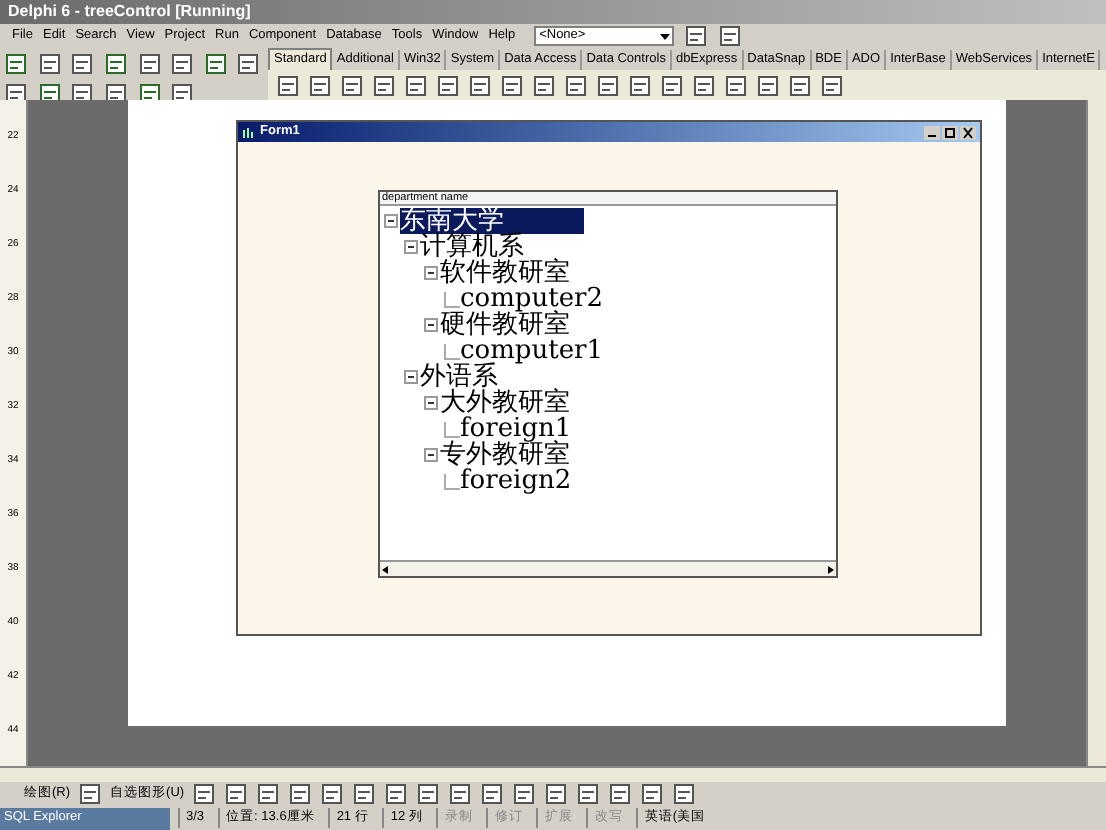 The image size is (1106, 830). What do you see at coordinates (968, 132) in the screenshot?
I see `close-icon` at bounding box center [968, 132].